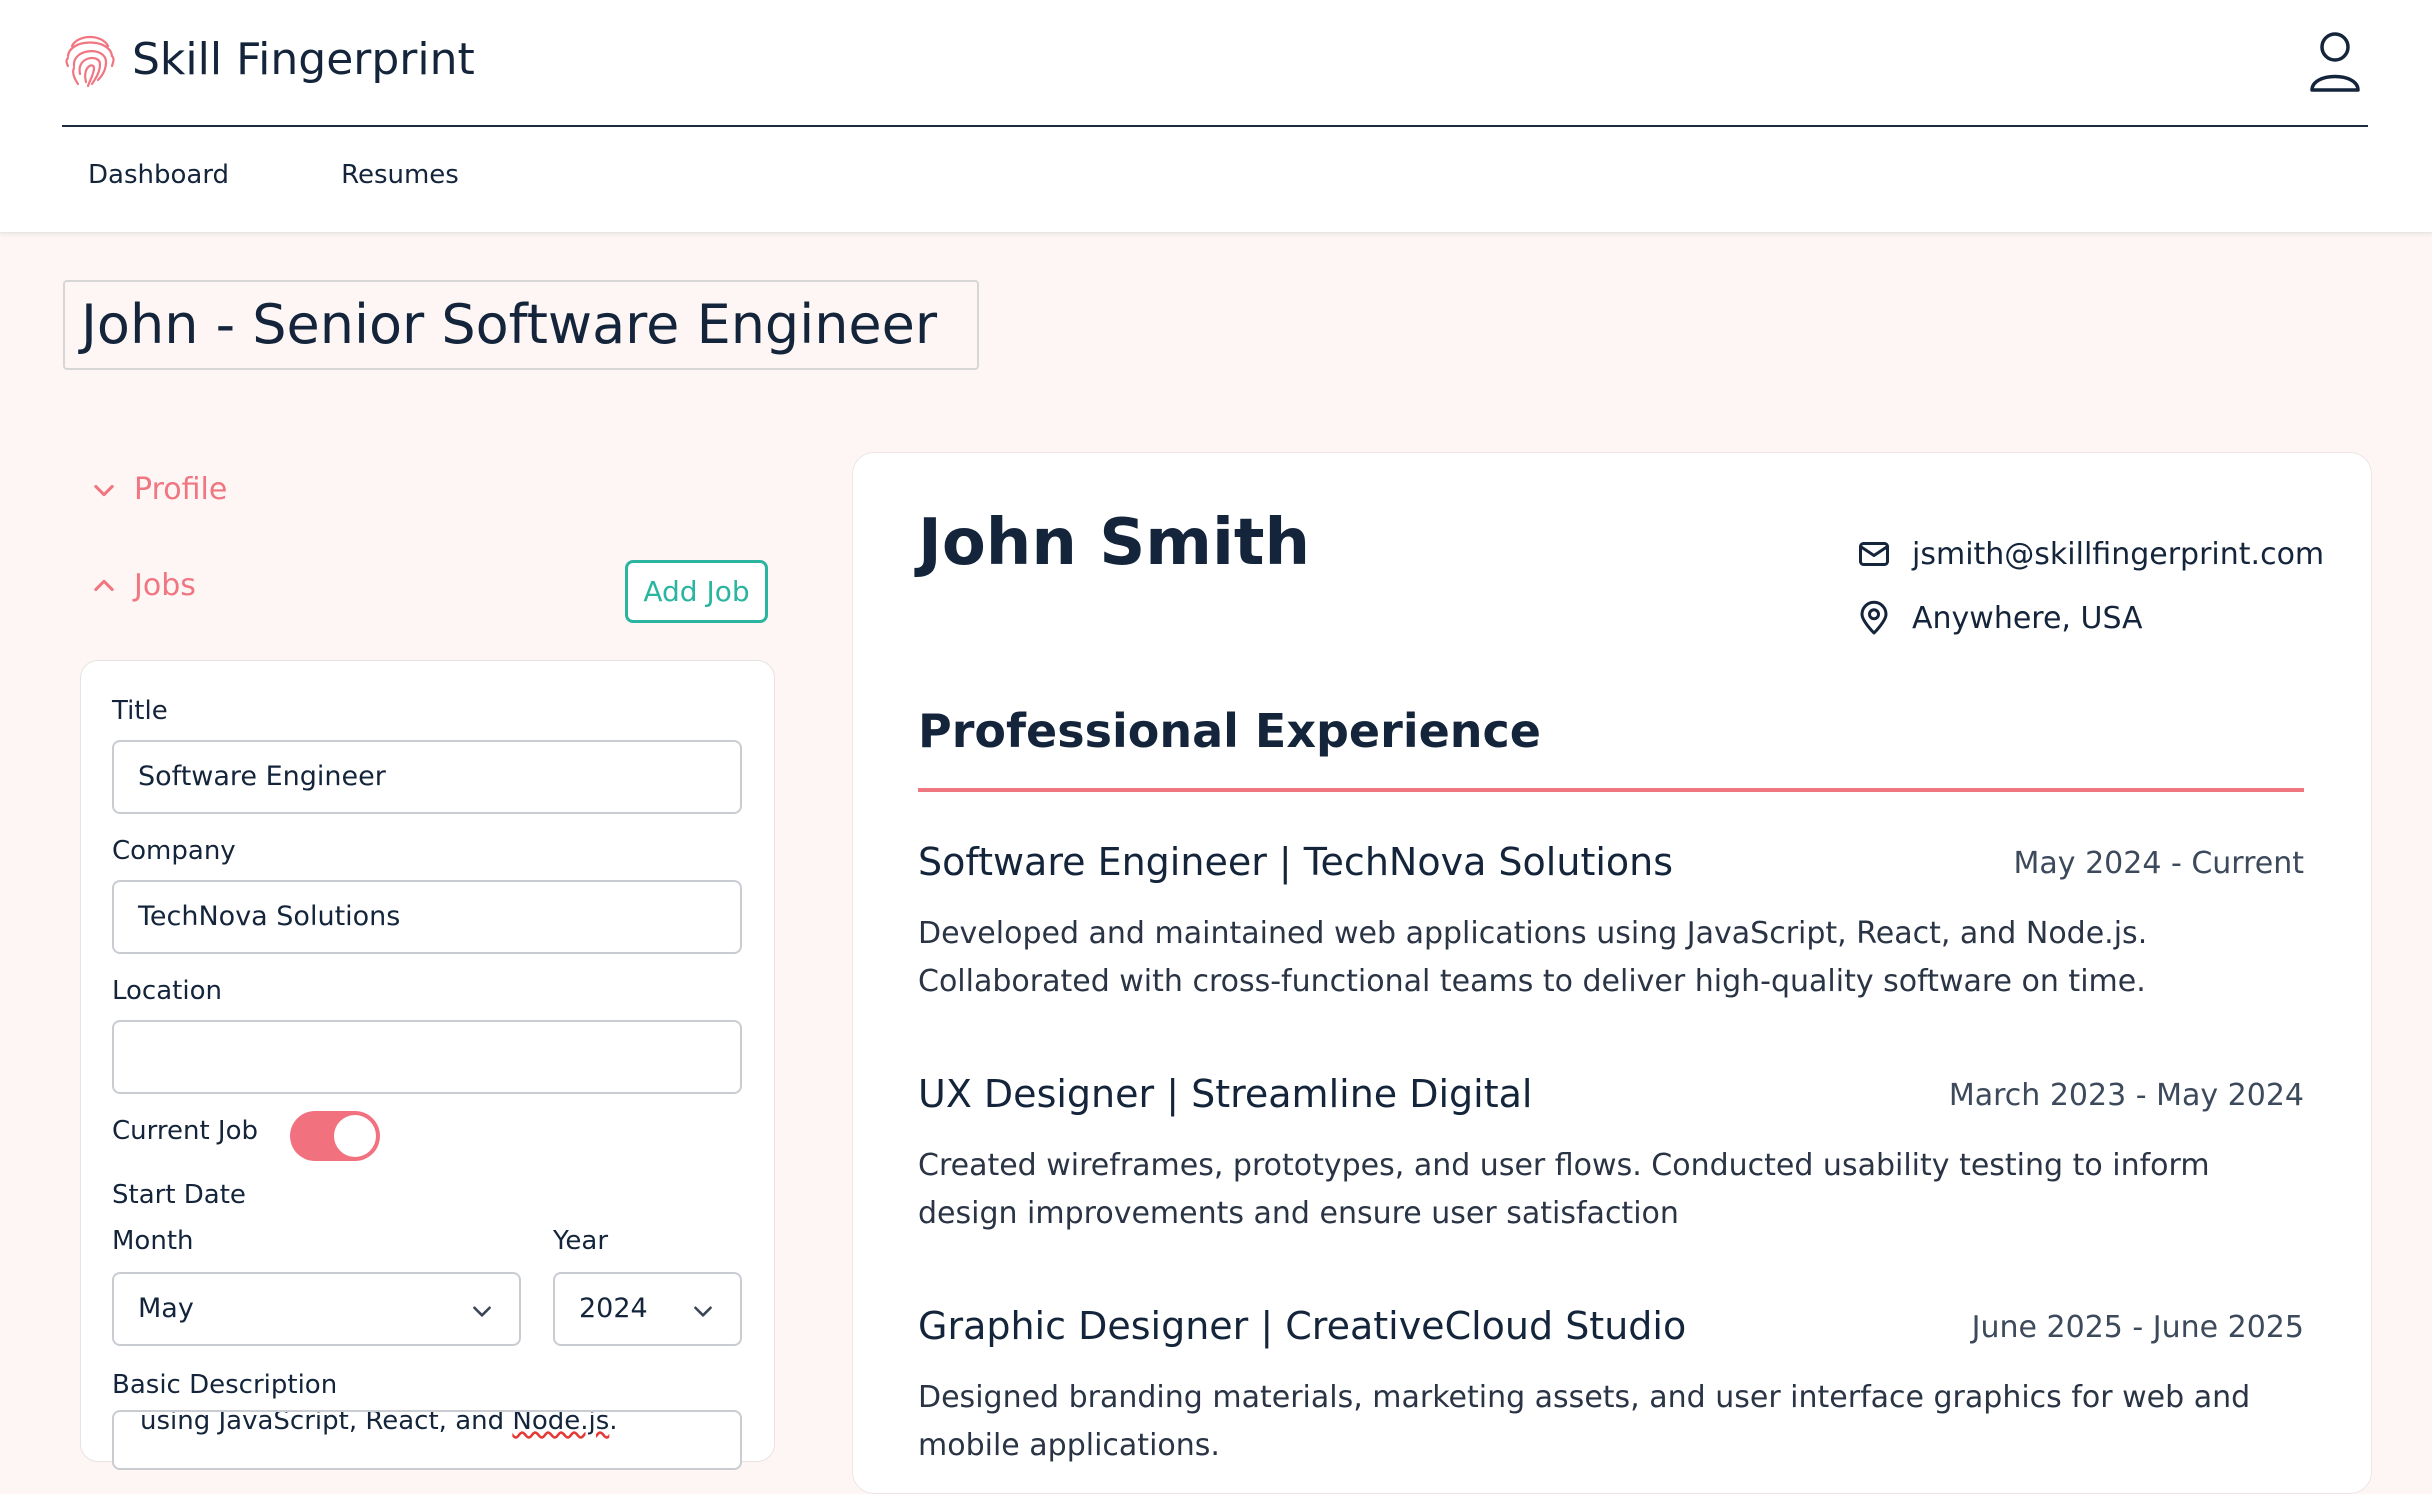 The height and width of the screenshot is (1494, 2432). I want to click on title-label: Title, so click(140, 711).